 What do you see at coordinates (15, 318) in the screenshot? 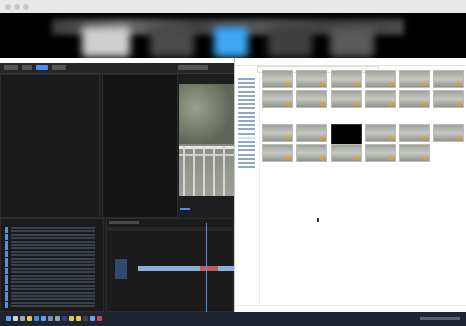
I see `search-icon` at bounding box center [15, 318].